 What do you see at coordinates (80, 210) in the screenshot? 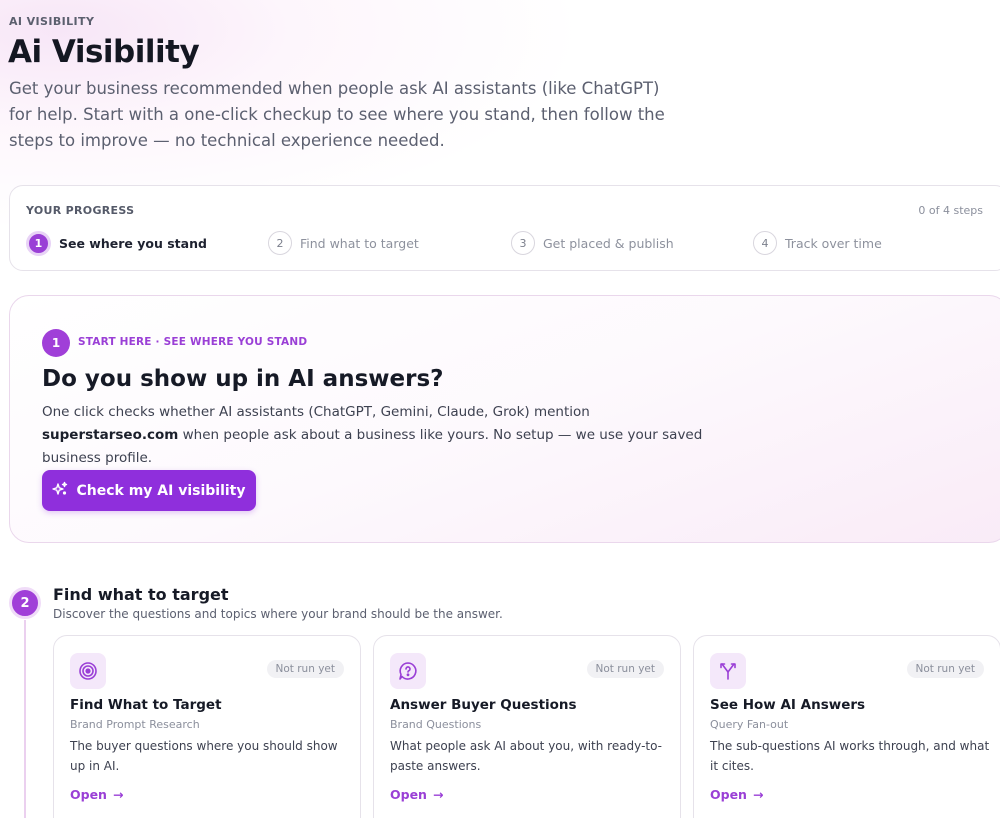
I see `progress-label: YOUR PROGRESS` at bounding box center [80, 210].